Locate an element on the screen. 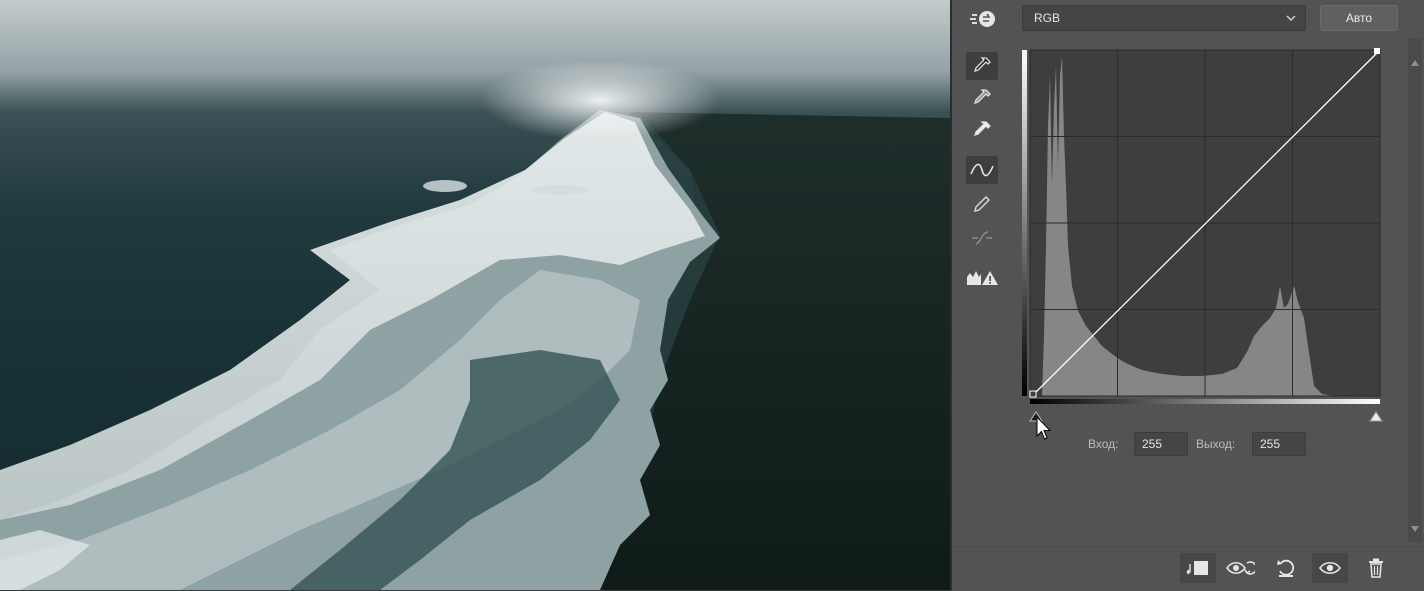 The image size is (1424, 591). clipping-warning-tool is located at coordinates (982, 278).